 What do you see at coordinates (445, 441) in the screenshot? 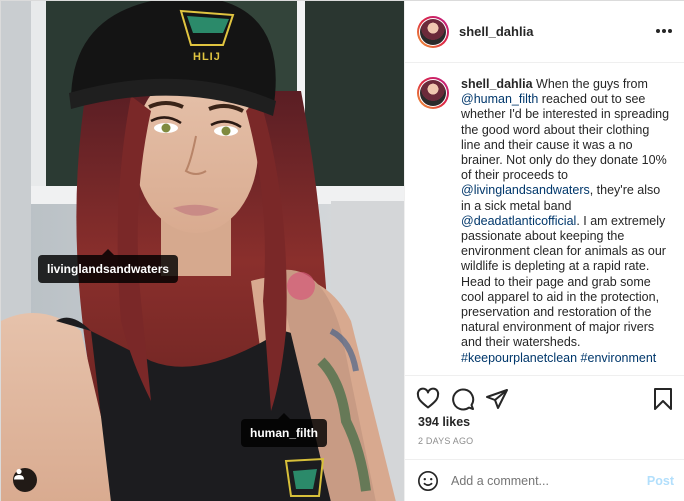
I see `post-timestamp: 2 DAYS AGO` at bounding box center [445, 441].